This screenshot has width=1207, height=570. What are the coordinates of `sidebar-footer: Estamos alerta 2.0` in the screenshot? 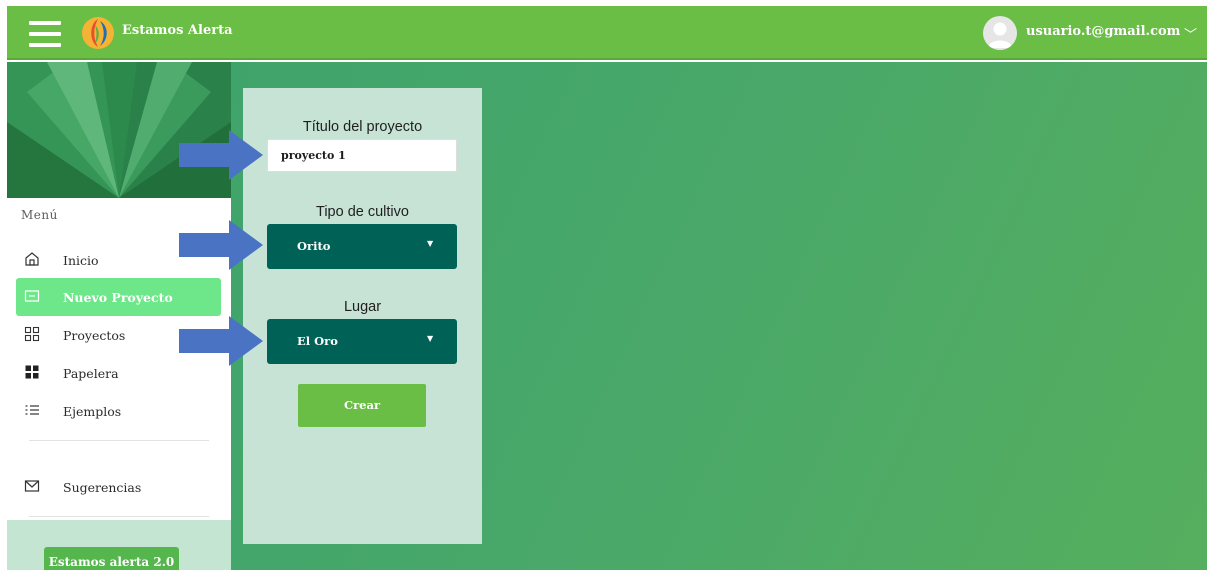 It's located at (119, 545).